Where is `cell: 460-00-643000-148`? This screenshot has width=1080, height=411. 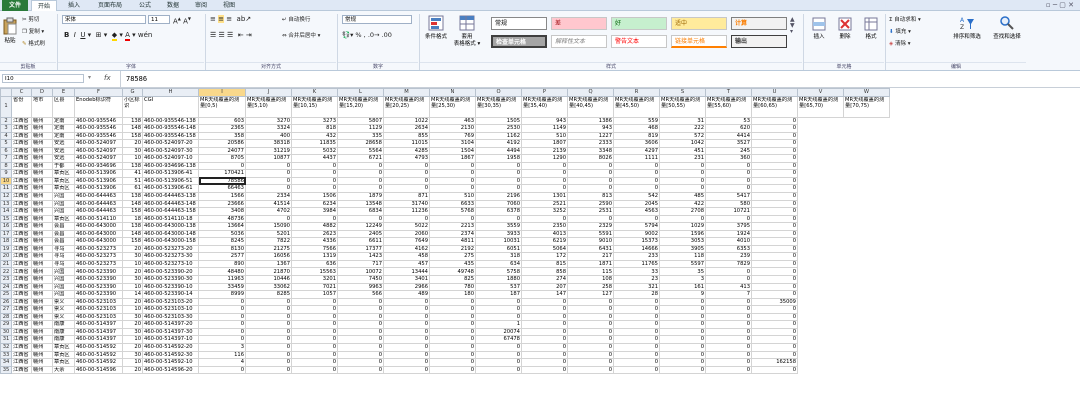 cell: 460-00-643000-148 is located at coordinates (170, 234).